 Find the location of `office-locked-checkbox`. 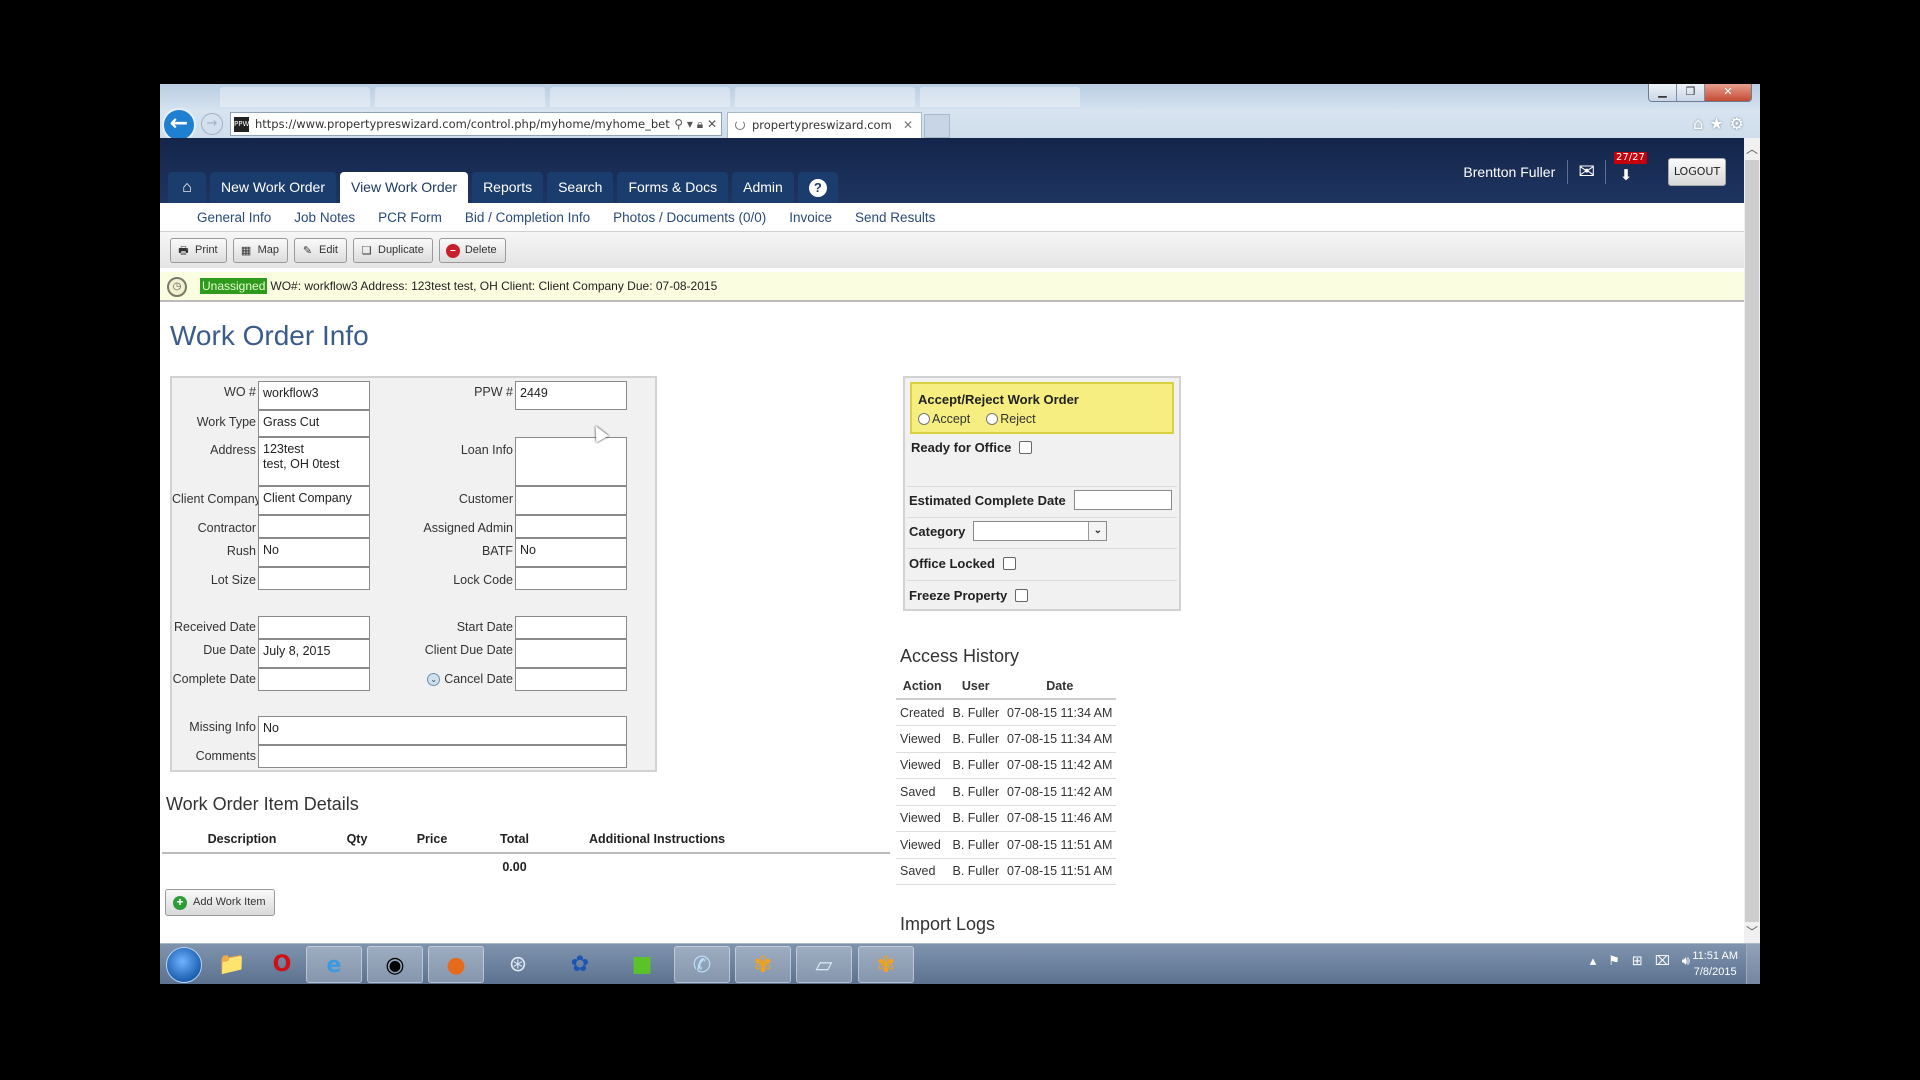

office-locked-checkbox is located at coordinates (1009, 563).